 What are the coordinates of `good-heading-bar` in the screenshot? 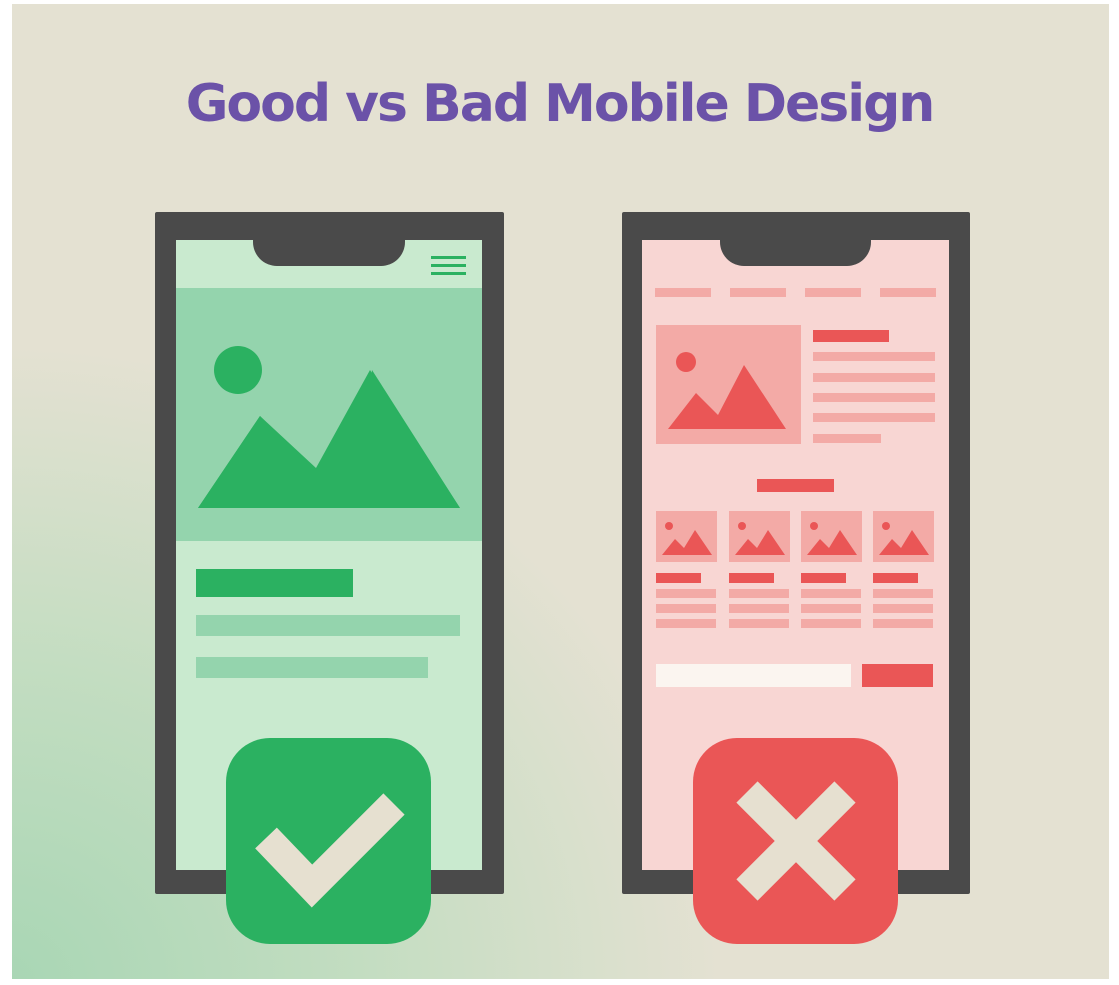 It's located at (274, 583).